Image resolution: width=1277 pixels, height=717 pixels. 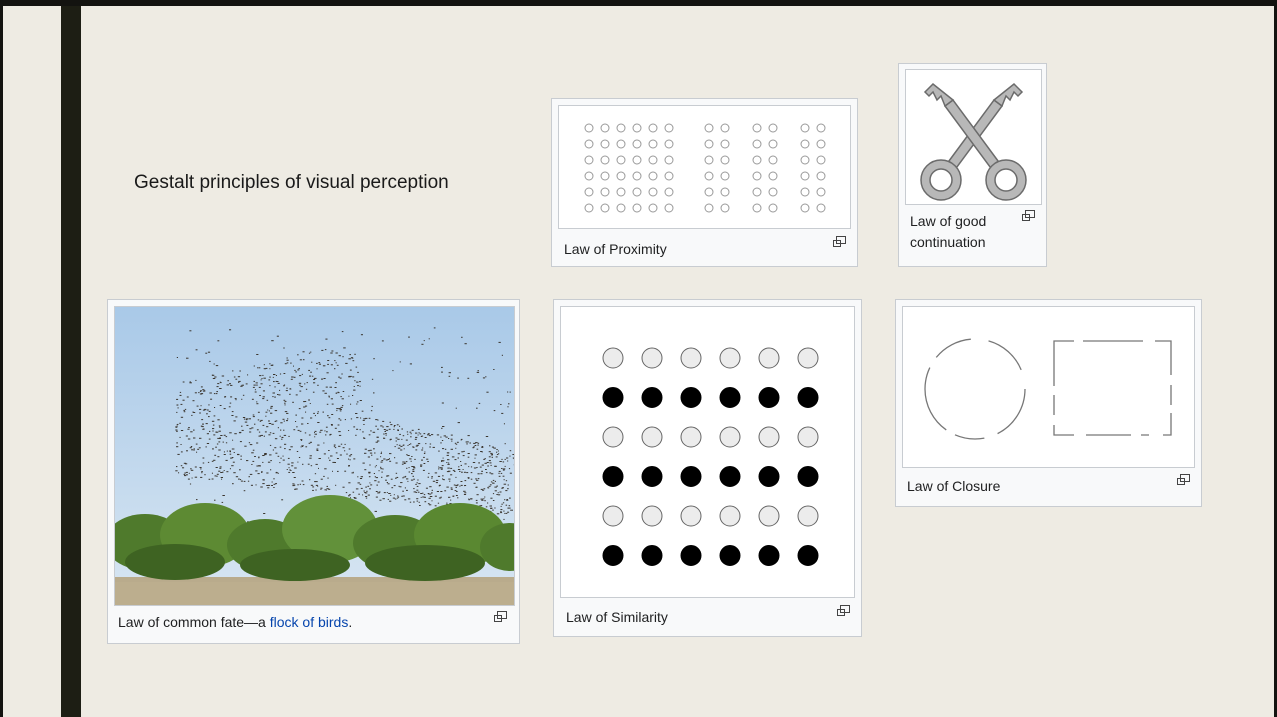 I want to click on similarity-dot-filled, so click(x=652, y=397).